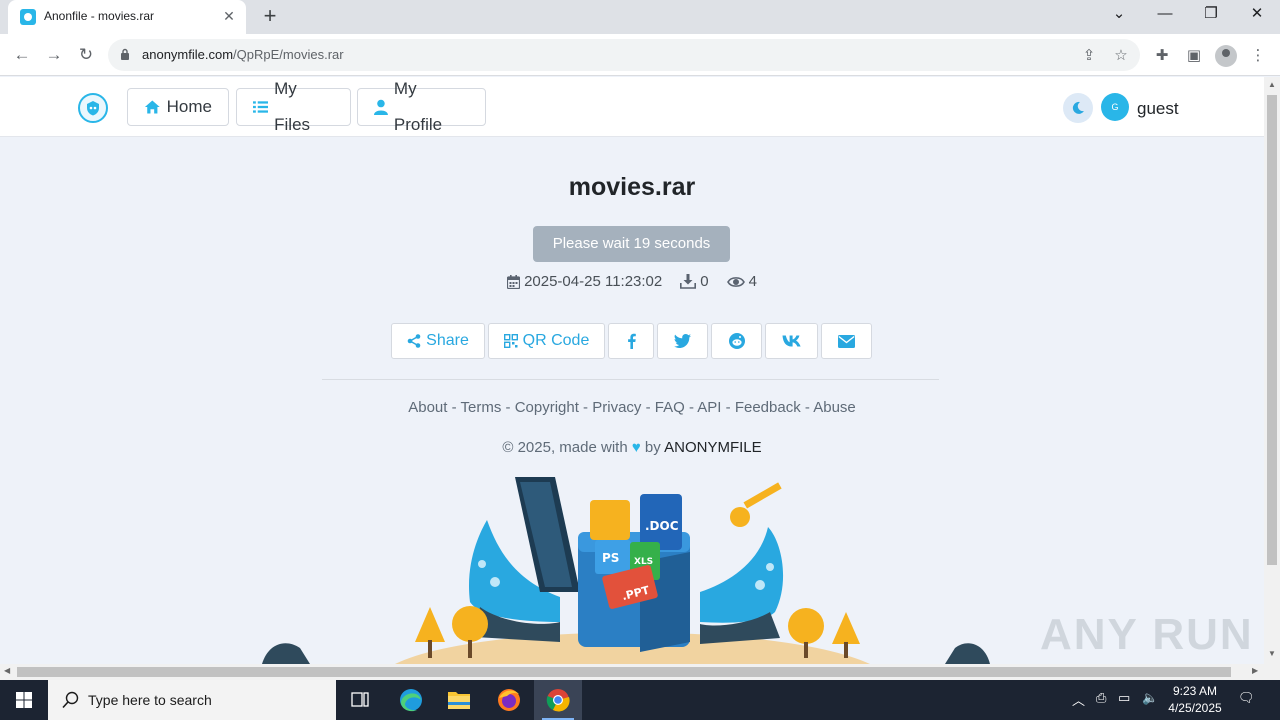 The height and width of the screenshot is (720, 1280). Describe the element at coordinates (360, 700) in the screenshot. I see `task-view-icon` at that location.